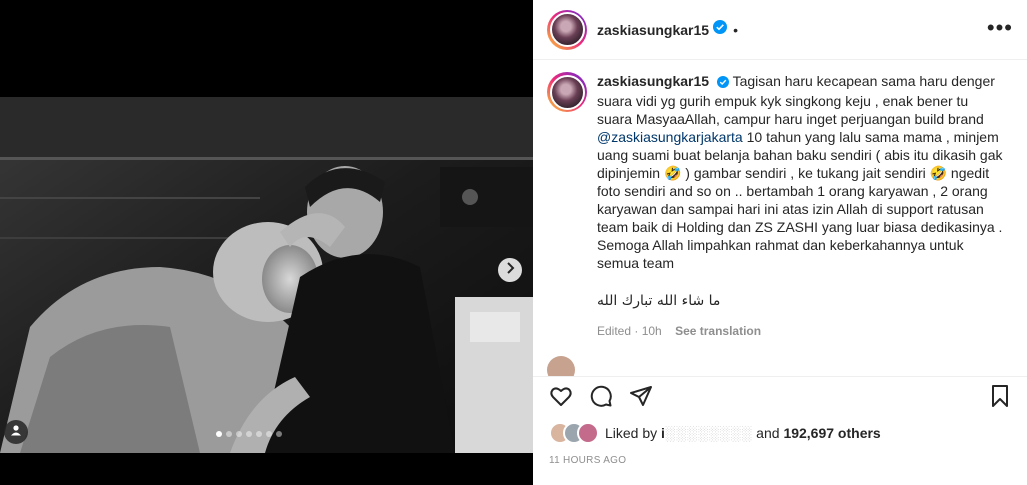 The width and height of the screenshot is (1027, 485). What do you see at coordinates (629, 331) in the screenshot?
I see `edited-time: Edited · 10h` at bounding box center [629, 331].